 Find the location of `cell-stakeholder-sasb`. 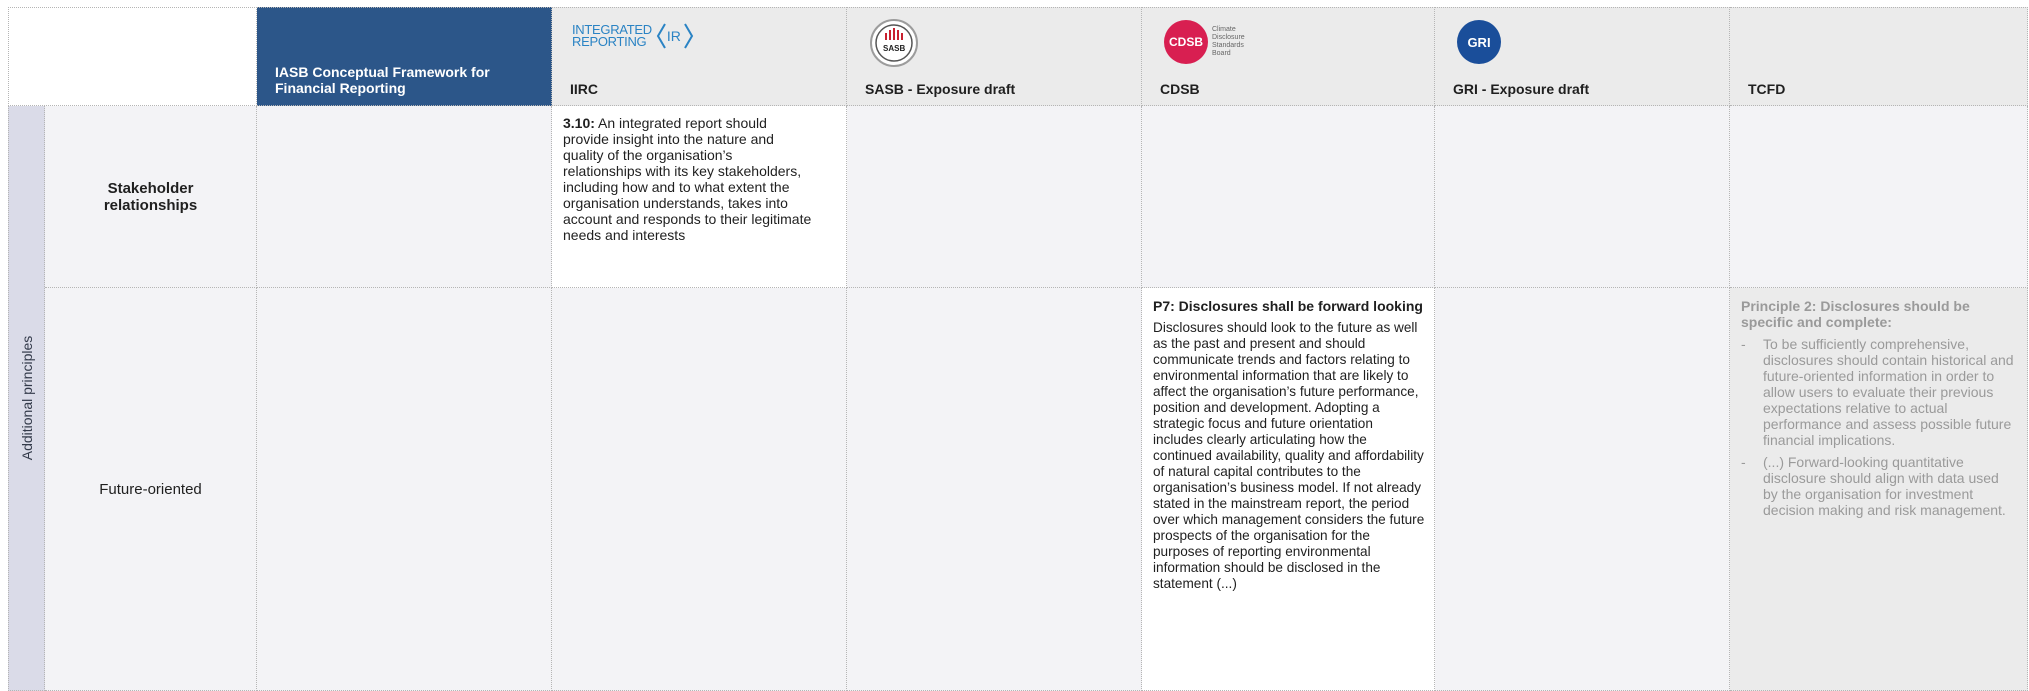

cell-stakeholder-sasb is located at coordinates (994, 197).